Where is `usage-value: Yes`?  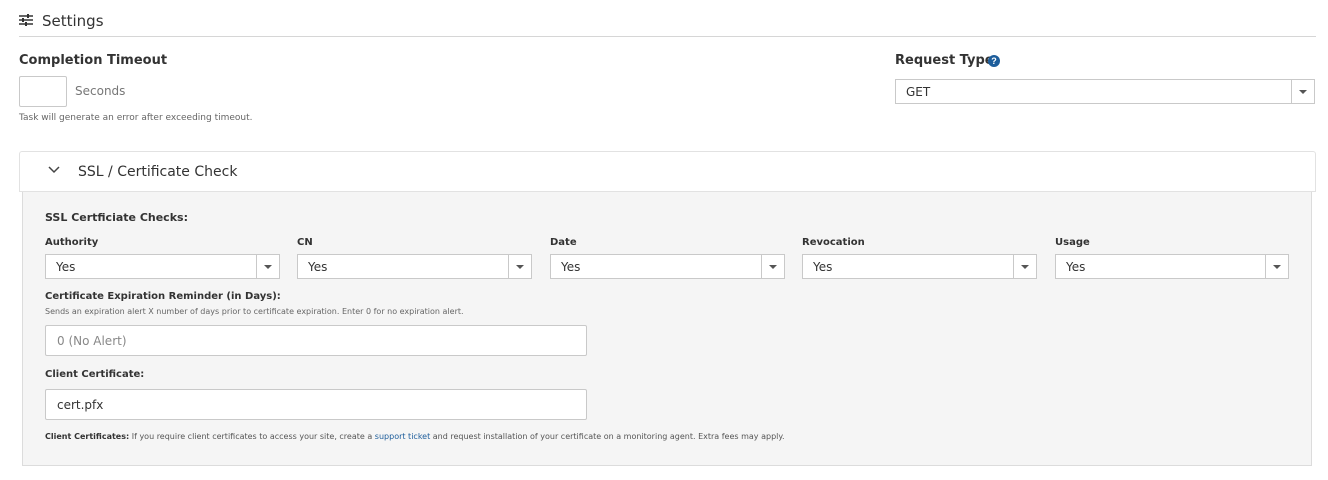
usage-value: Yes is located at coordinates (1076, 267).